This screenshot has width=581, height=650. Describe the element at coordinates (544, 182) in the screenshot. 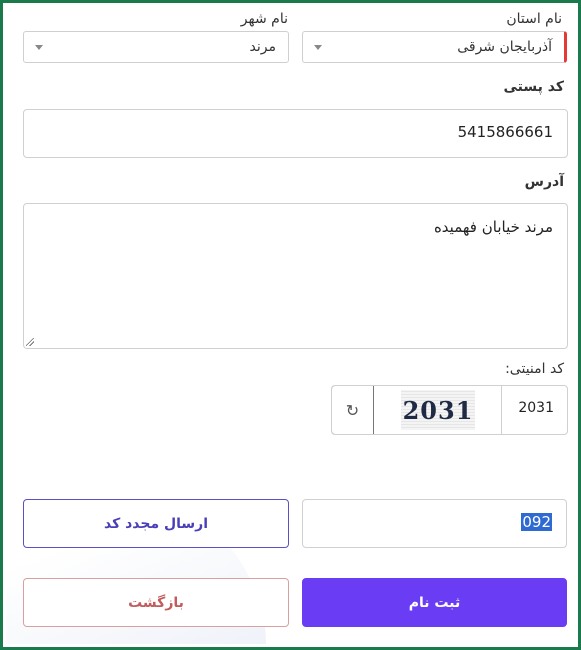

I see `address-label: آدرس` at that location.